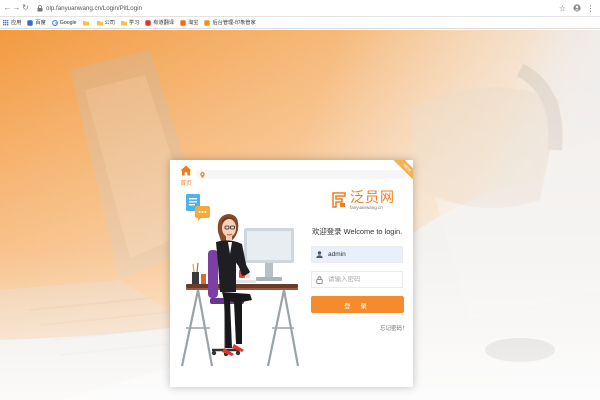 The width and height of the screenshot is (600, 400). Describe the element at coordinates (590, 8) in the screenshot. I see `menu-icon: ⋮` at that location.